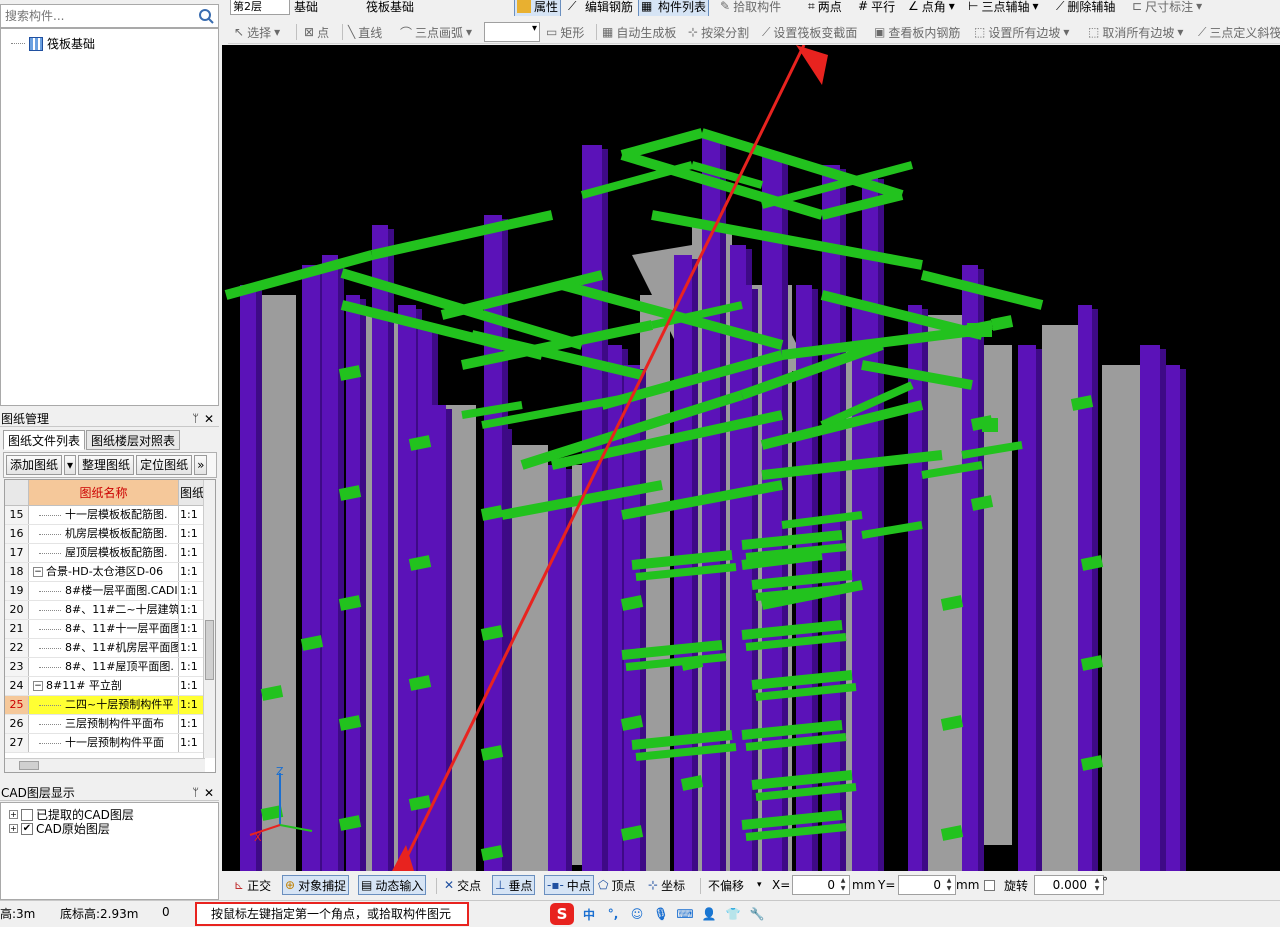  Describe the element at coordinates (209, 419) in the screenshot. I see `close-icon: ✕` at that location.